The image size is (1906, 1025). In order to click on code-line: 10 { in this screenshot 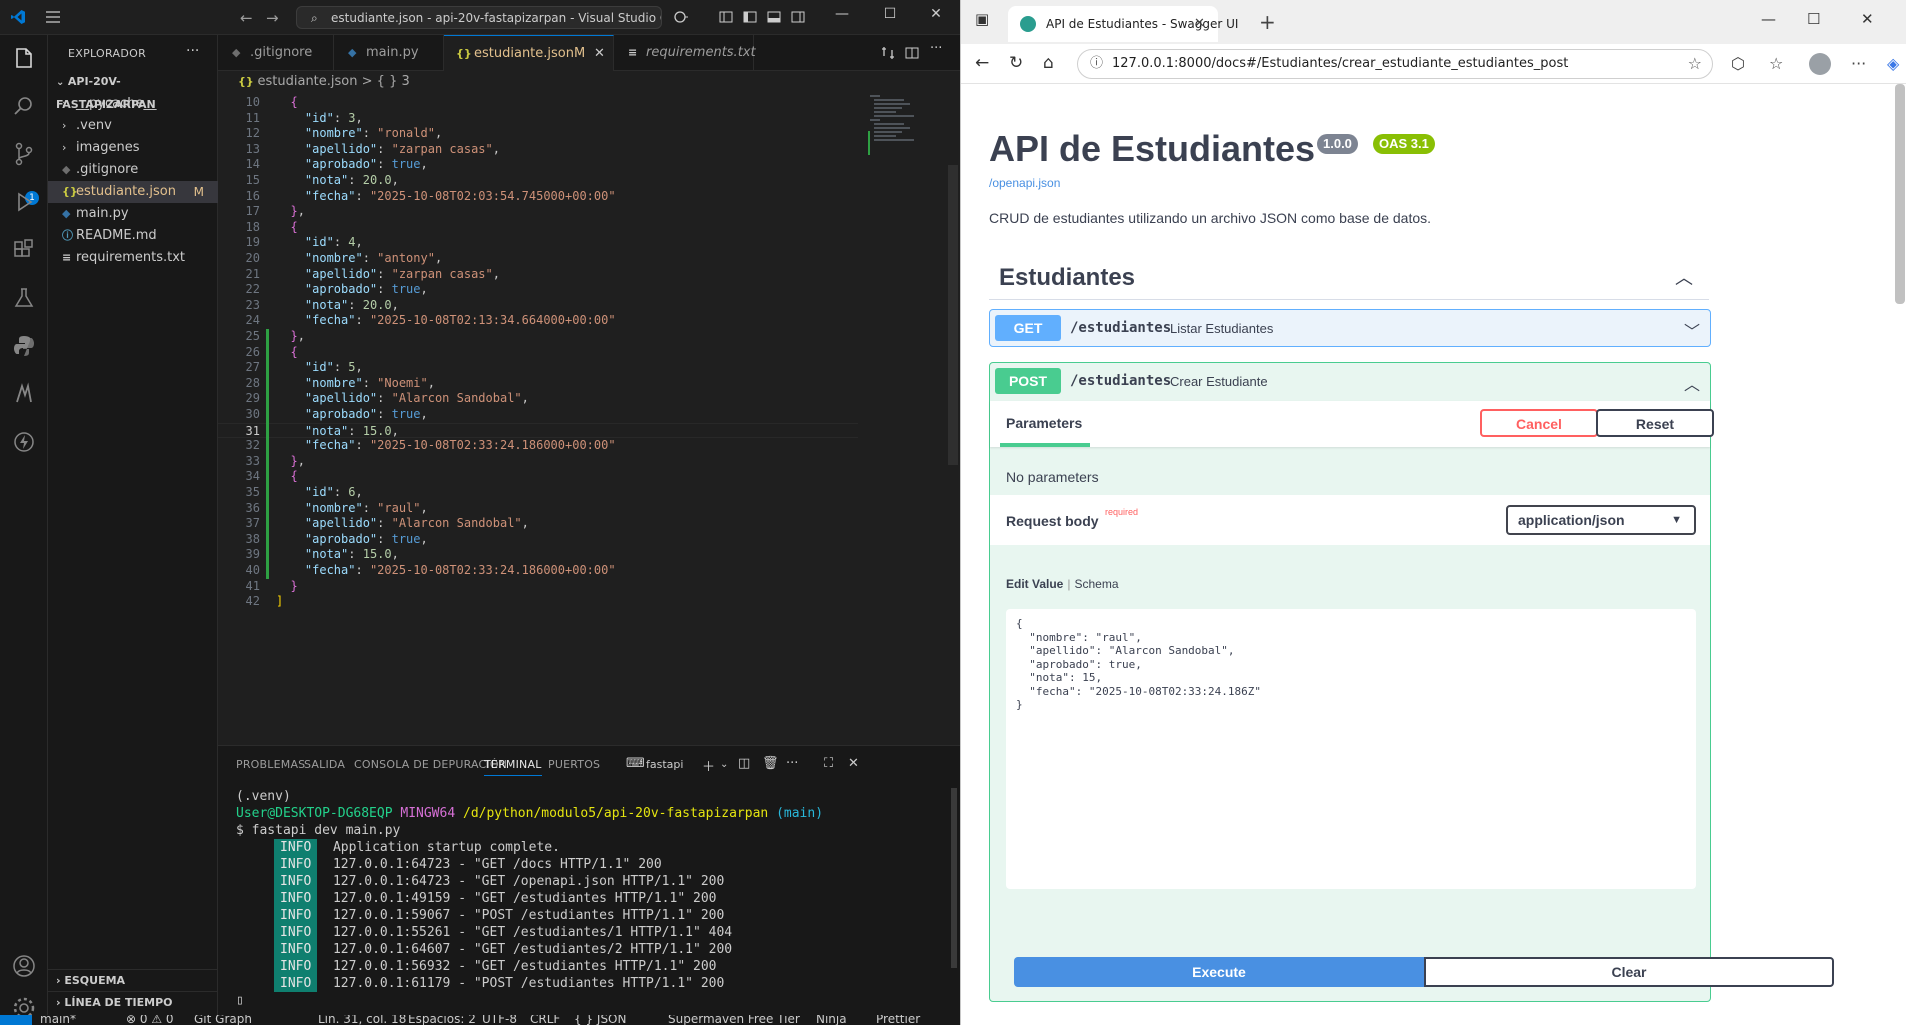, I will do `click(538, 103)`.